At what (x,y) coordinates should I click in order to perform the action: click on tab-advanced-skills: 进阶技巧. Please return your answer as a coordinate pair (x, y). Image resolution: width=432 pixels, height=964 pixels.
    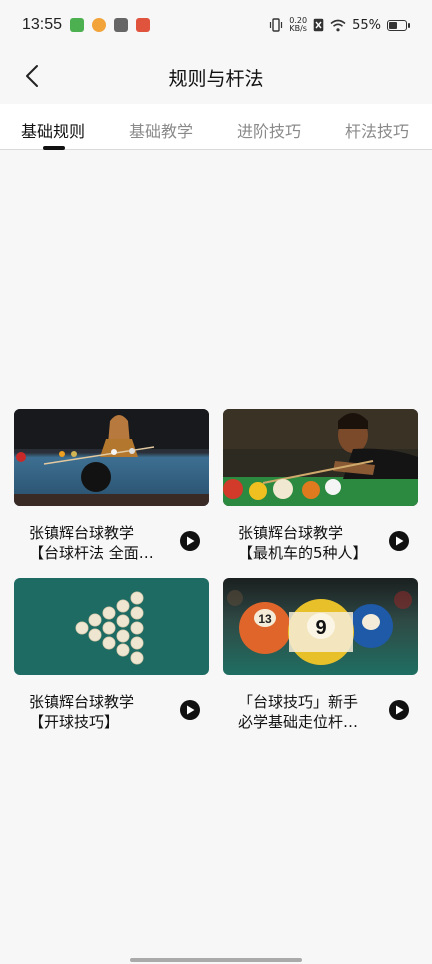
    Looking at the image, I should click on (269, 130).